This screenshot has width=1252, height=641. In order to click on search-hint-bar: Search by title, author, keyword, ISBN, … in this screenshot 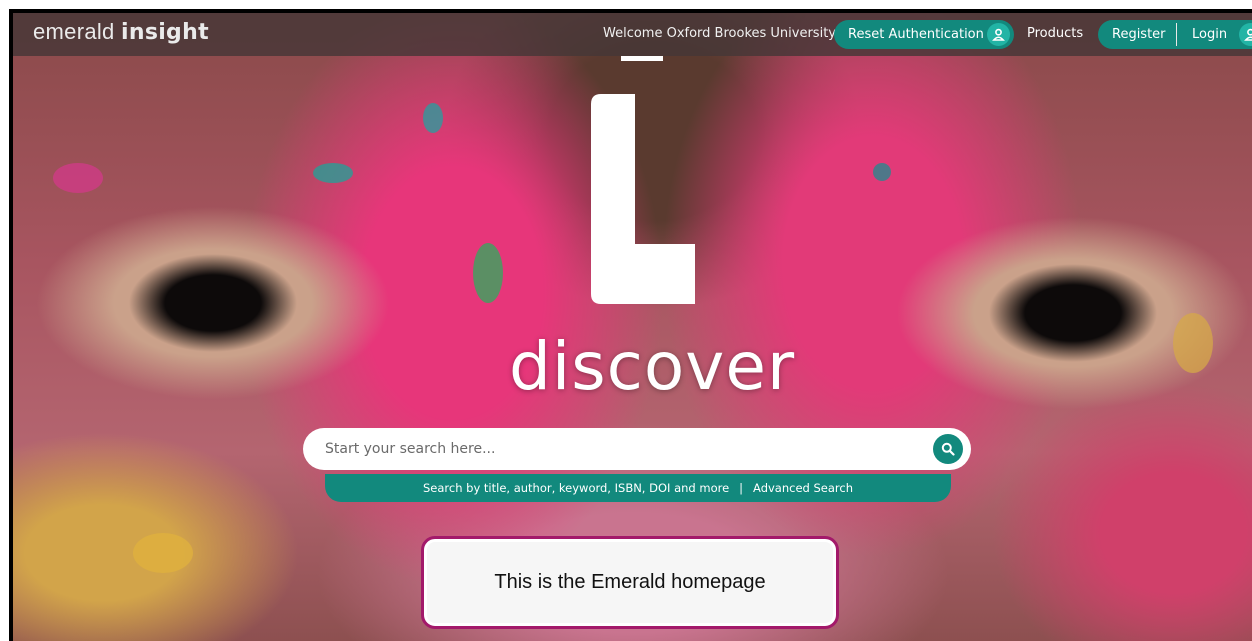, I will do `click(638, 488)`.